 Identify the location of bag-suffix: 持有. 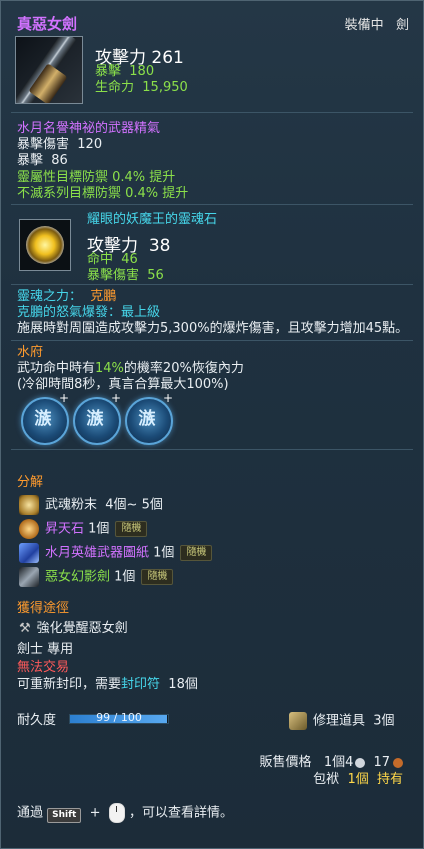
(389, 779).